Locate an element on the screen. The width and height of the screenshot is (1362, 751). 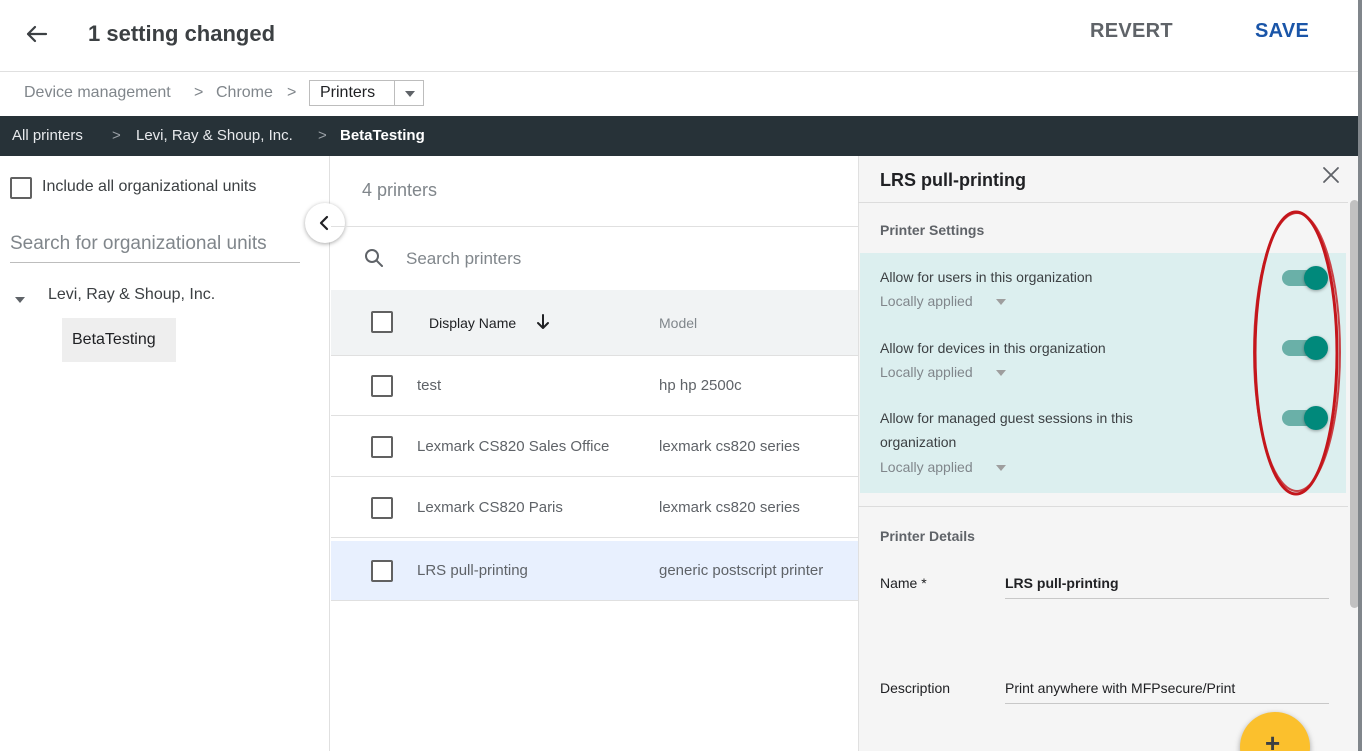
setting-label-users: Allow for users in this organization is located at coordinates (986, 277).